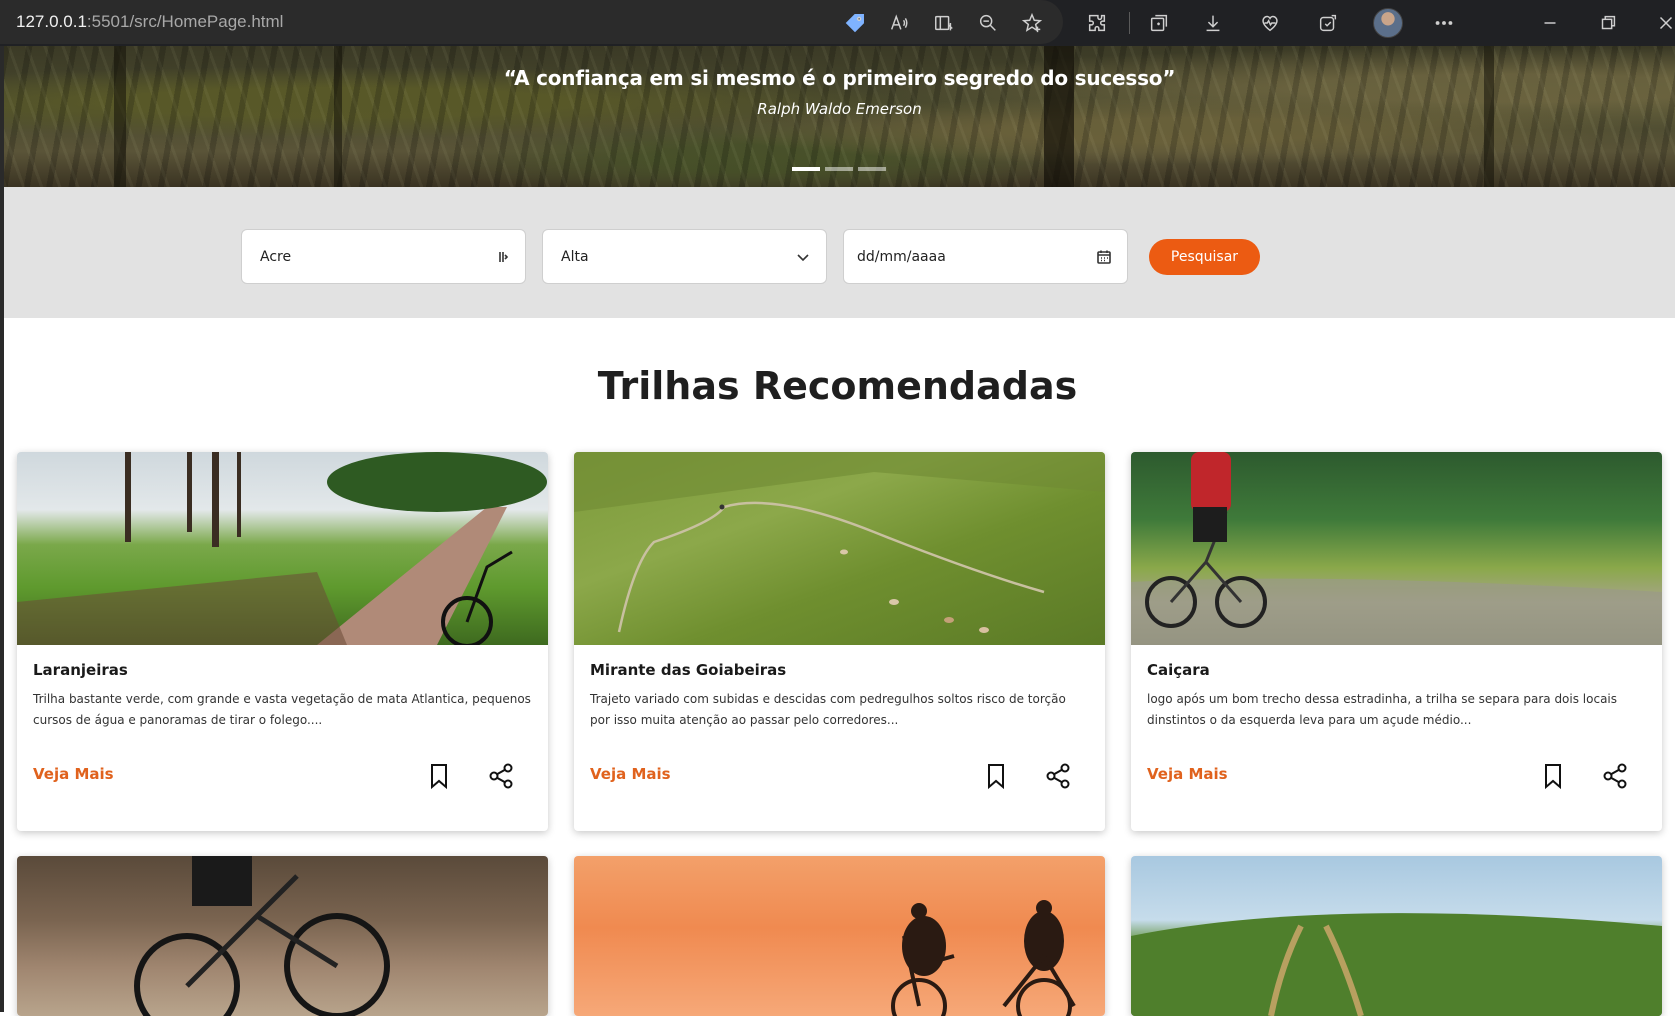  I want to click on state-input: Acre, so click(383, 256).